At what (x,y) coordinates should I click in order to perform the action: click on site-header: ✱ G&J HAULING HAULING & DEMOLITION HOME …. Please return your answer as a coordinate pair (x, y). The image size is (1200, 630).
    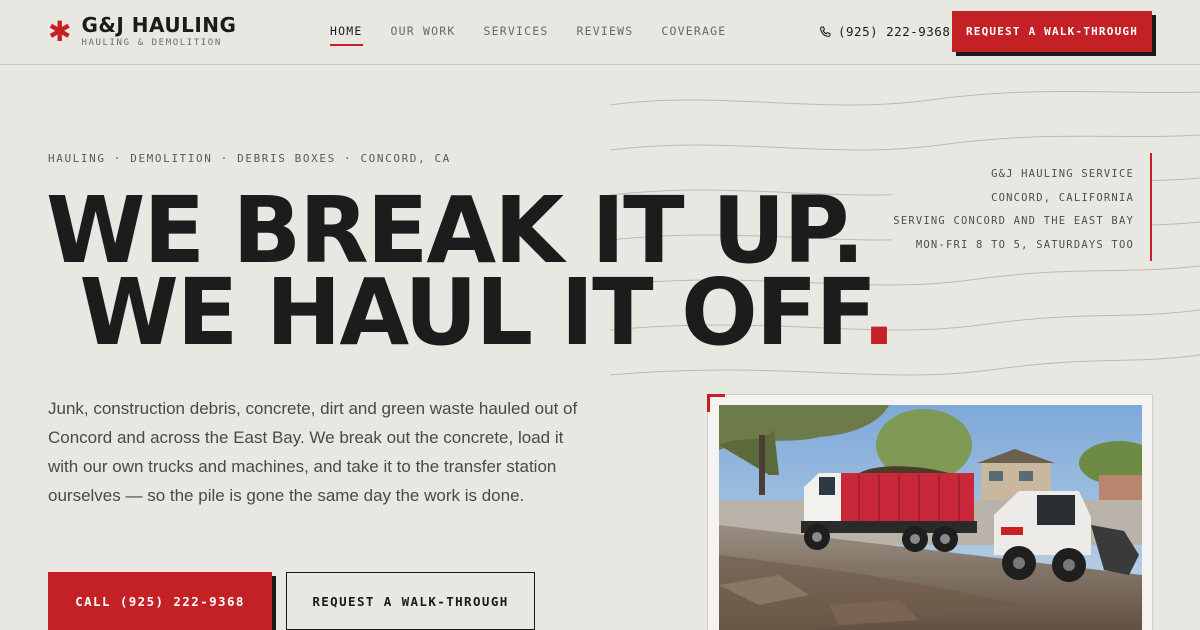
    Looking at the image, I should click on (600, 32).